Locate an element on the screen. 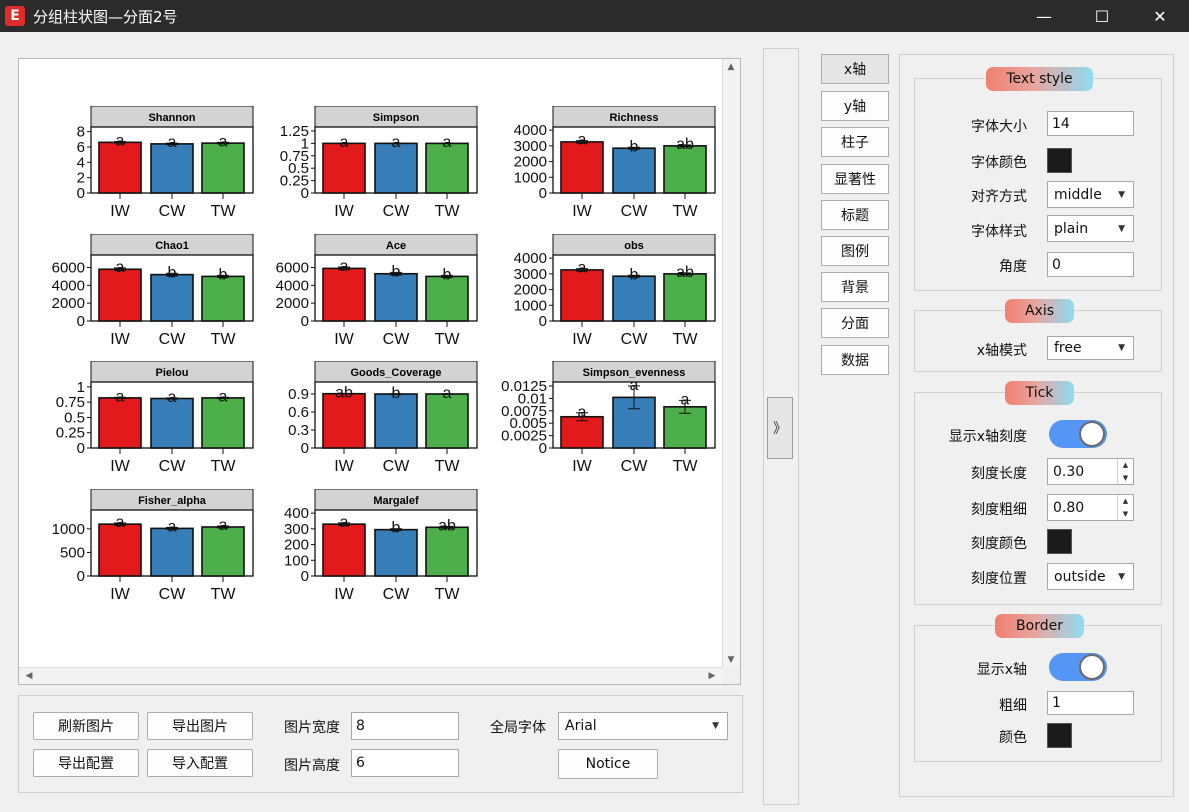  facet-svg: Ace 6000400020000 a IW b CW b TW is located at coordinates (377, 291).